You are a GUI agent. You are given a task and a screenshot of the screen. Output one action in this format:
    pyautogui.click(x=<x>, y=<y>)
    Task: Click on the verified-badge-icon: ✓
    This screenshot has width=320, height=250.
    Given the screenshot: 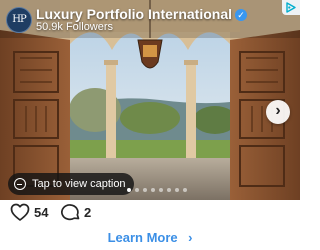 What is the action you would take?
    pyautogui.click(x=241, y=15)
    